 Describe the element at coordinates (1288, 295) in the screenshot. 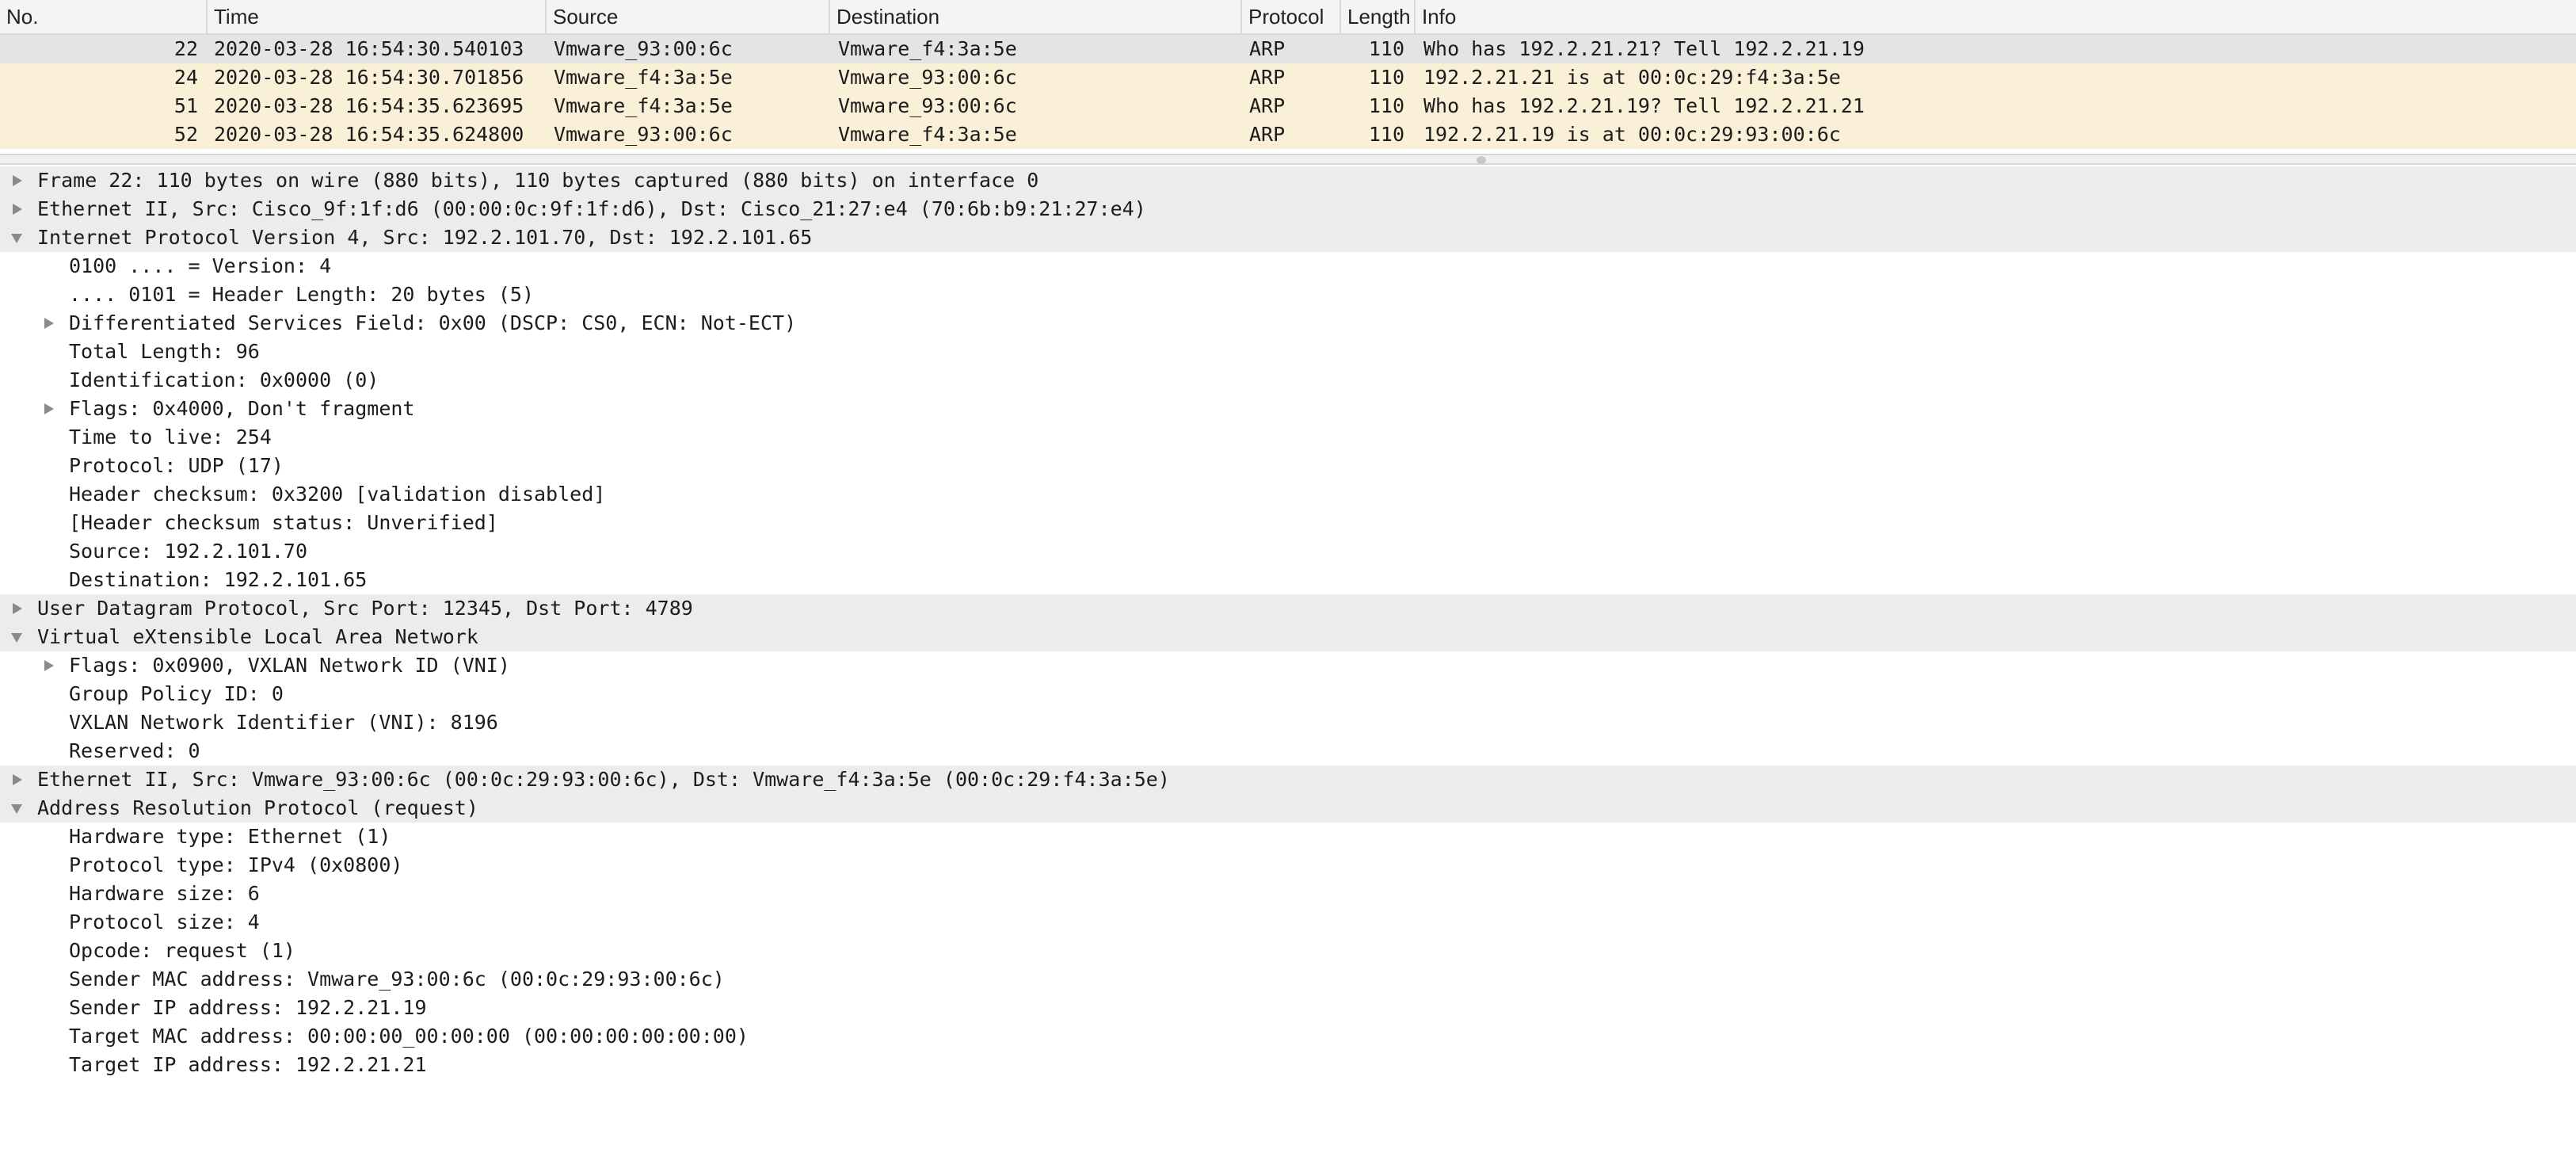

I see `tree-field: .... 0101 = Header Length: 20 bytes (5)` at that location.